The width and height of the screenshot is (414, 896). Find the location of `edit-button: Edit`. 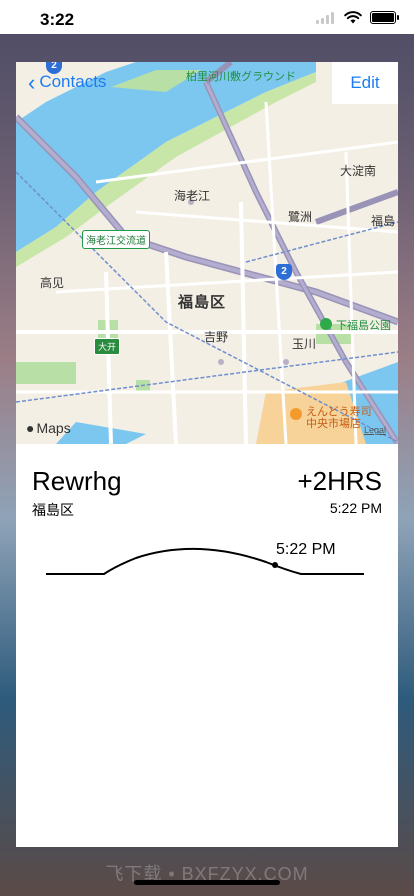

edit-button: Edit is located at coordinates (365, 83).